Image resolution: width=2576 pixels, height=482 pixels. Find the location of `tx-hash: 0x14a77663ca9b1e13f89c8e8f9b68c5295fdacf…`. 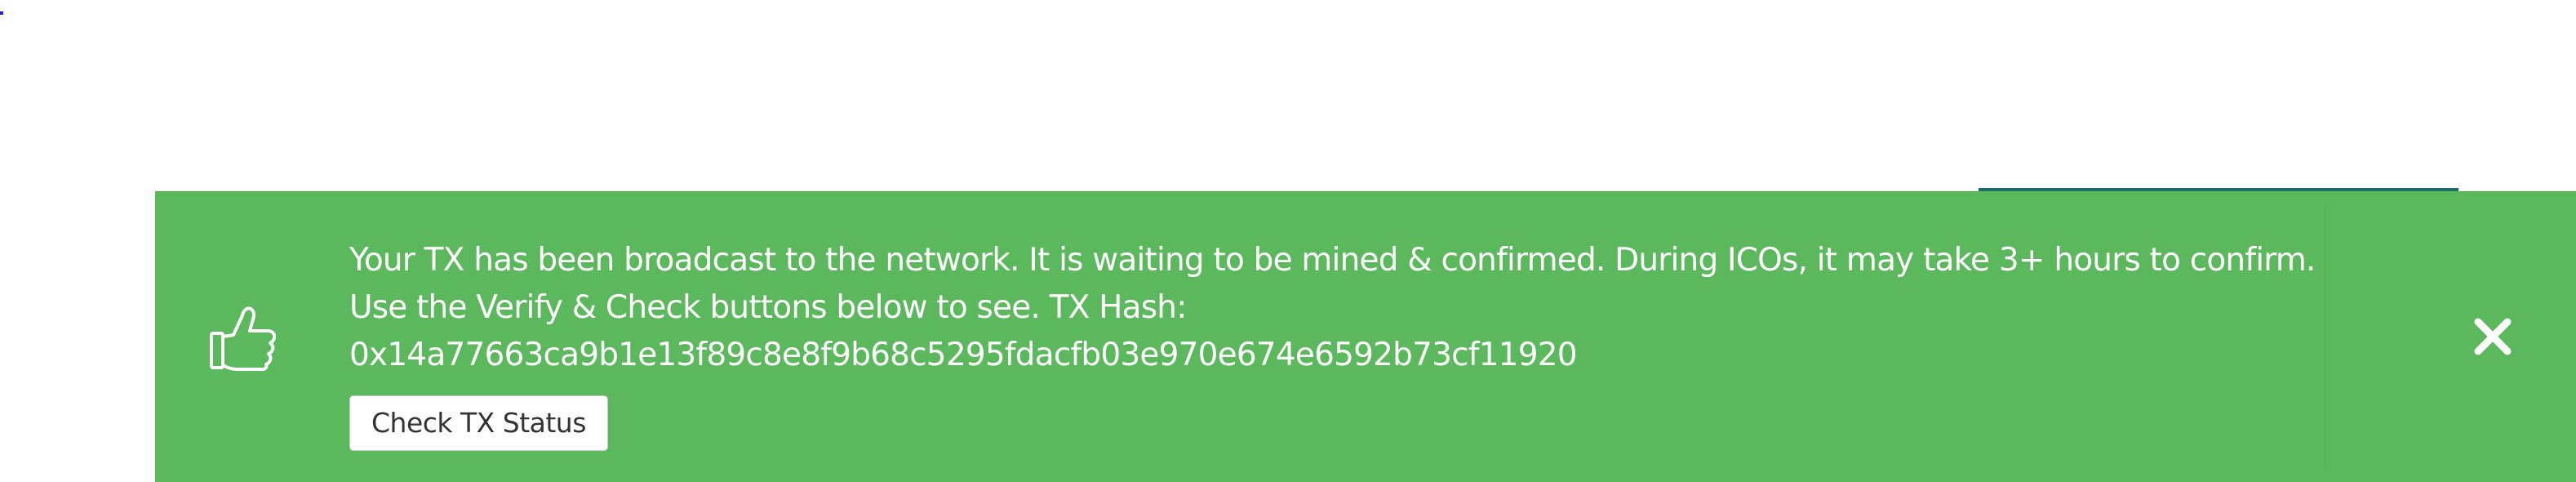

tx-hash: 0x14a77663ca9b1e13f89c8e8f9b68c5295fdacf… is located at coordinates (963, 355).